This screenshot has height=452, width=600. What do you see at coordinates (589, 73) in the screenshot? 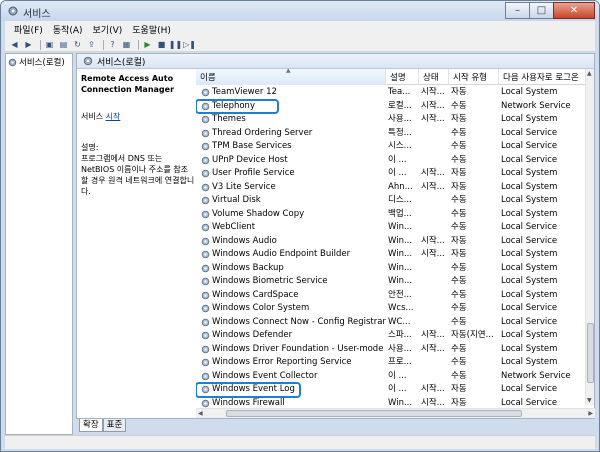
I see `scroll-up-icon: ▲` at bounding box center [589, 73].